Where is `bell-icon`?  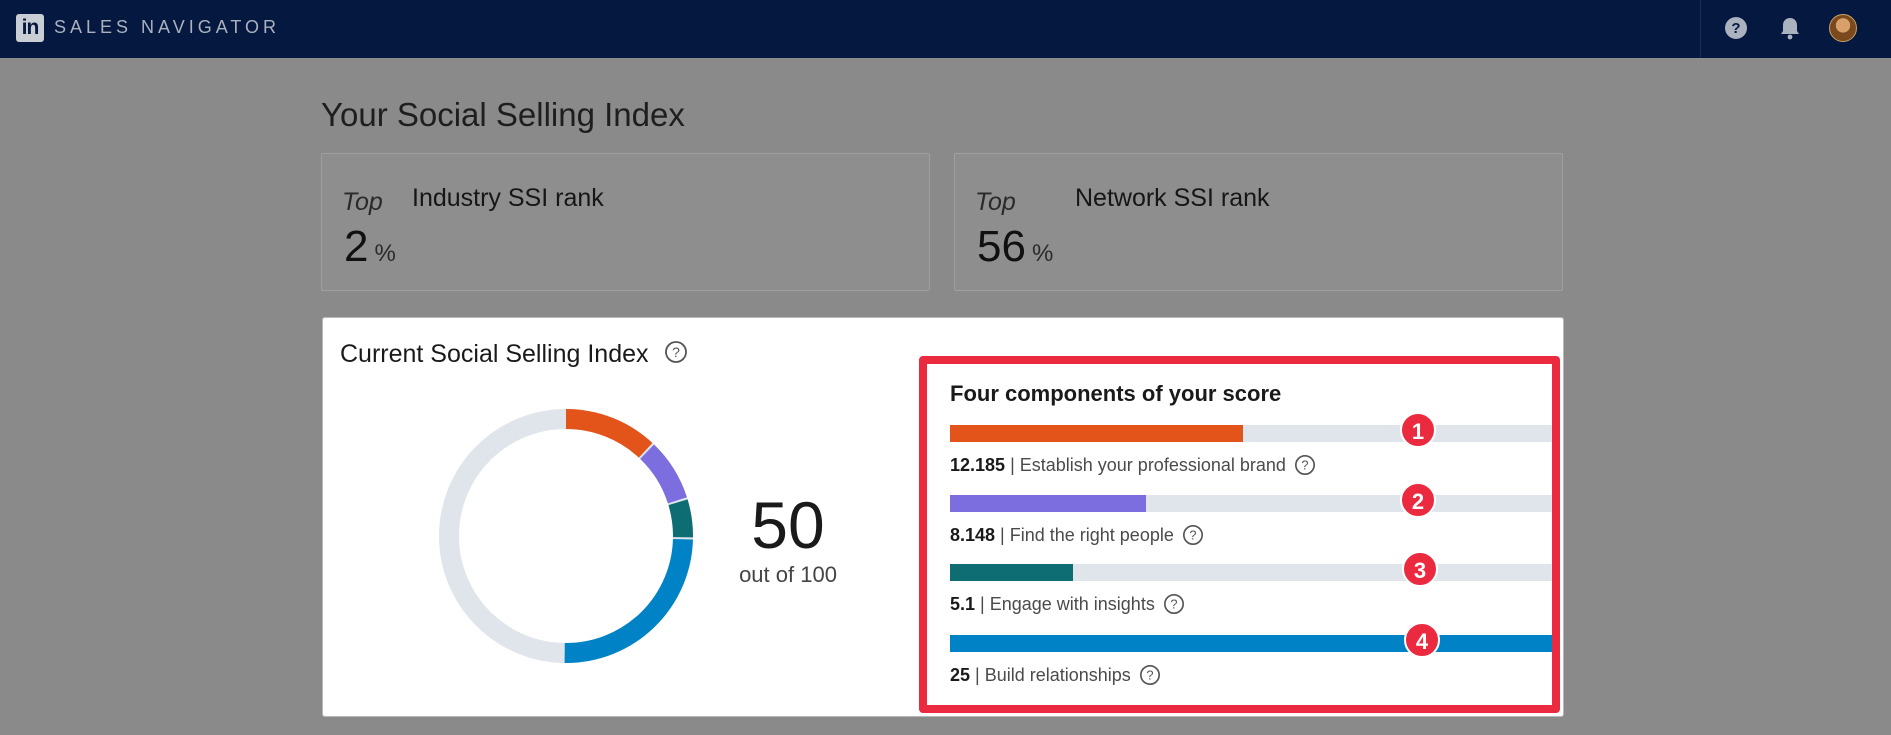 bell-icon is located at coordinates (1790, 28).